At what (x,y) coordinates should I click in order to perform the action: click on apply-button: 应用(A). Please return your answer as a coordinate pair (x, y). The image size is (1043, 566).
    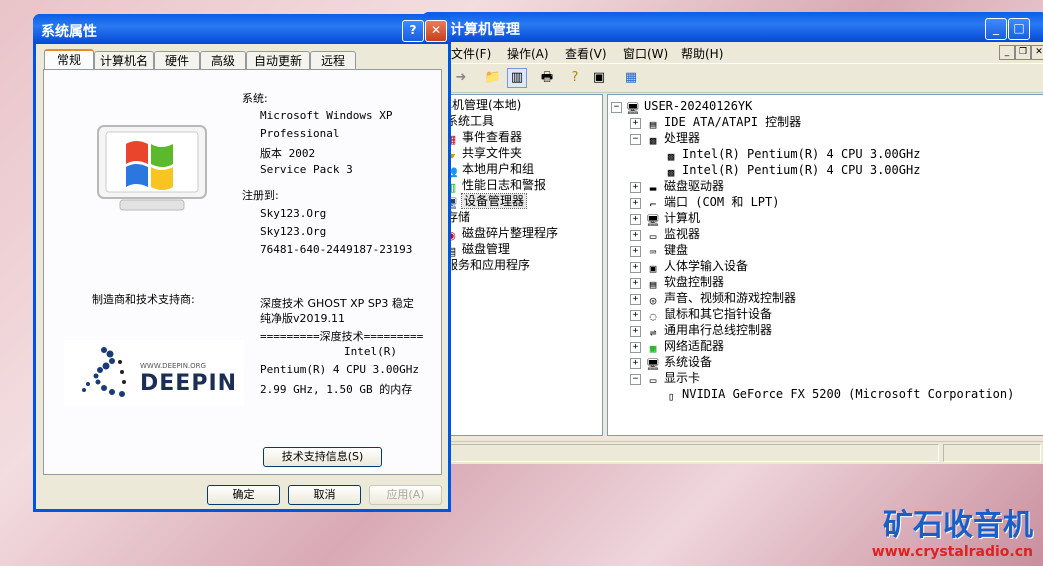
    Looking at the image, I should click on (405, 495).